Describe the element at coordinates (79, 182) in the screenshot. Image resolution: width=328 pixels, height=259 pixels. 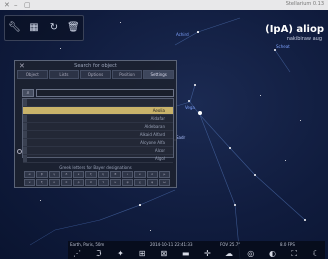
I see `greek-letter-button: ρ` at that location.